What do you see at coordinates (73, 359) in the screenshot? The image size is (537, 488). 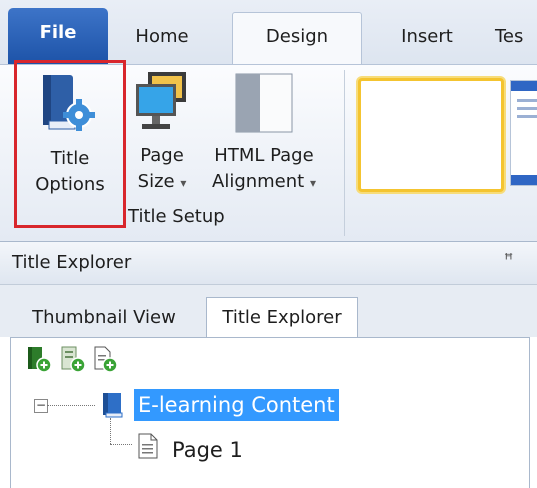 I see `add-chapter-icon` at bounding box center [73, 359].